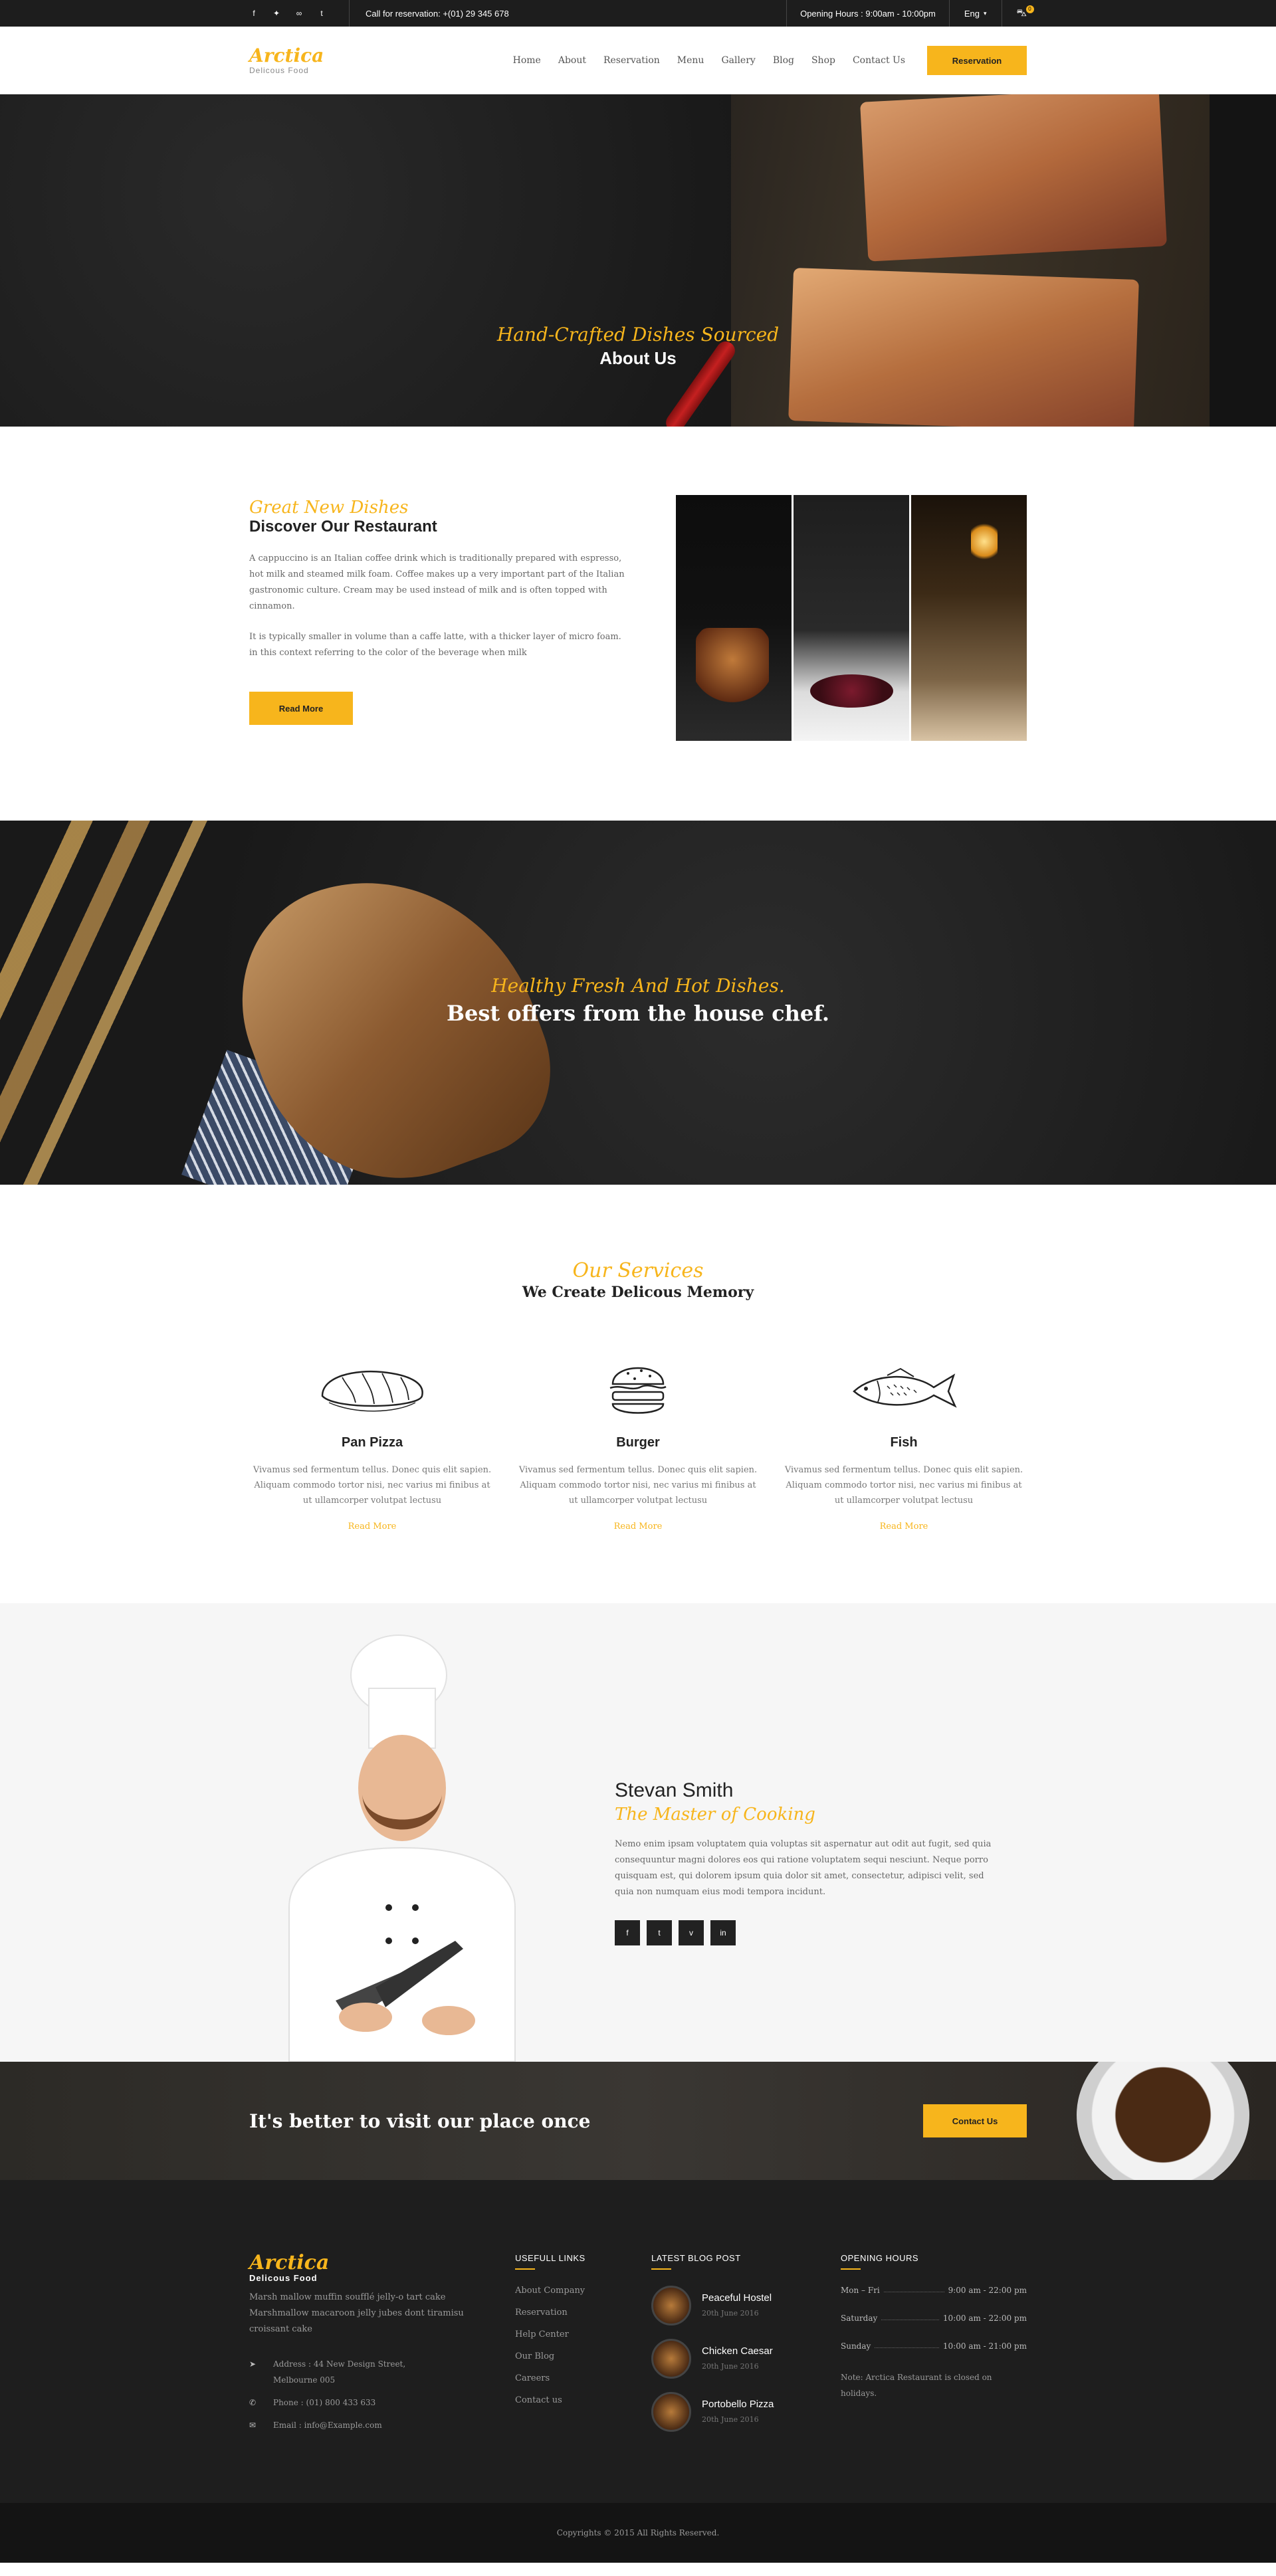 The width and height of the screenshot is (1276, 2576). I want to click on footer-logo-brand: Arctica, so click(289, 2262).